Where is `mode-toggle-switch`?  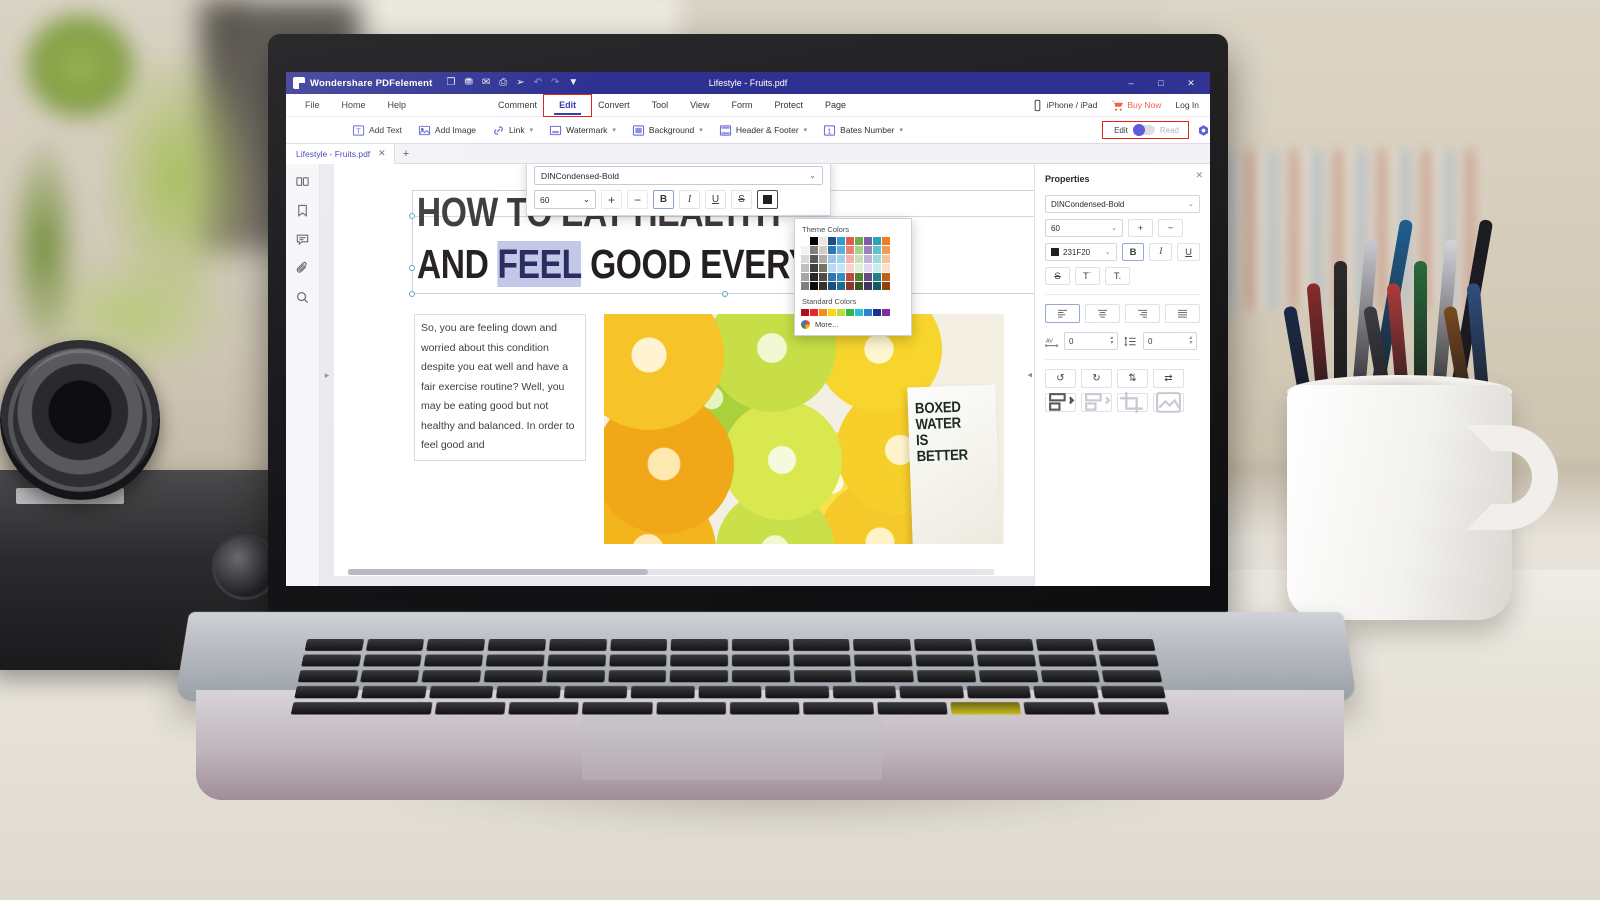
mode-toggle-switch is located at coordinates (1143, 130).